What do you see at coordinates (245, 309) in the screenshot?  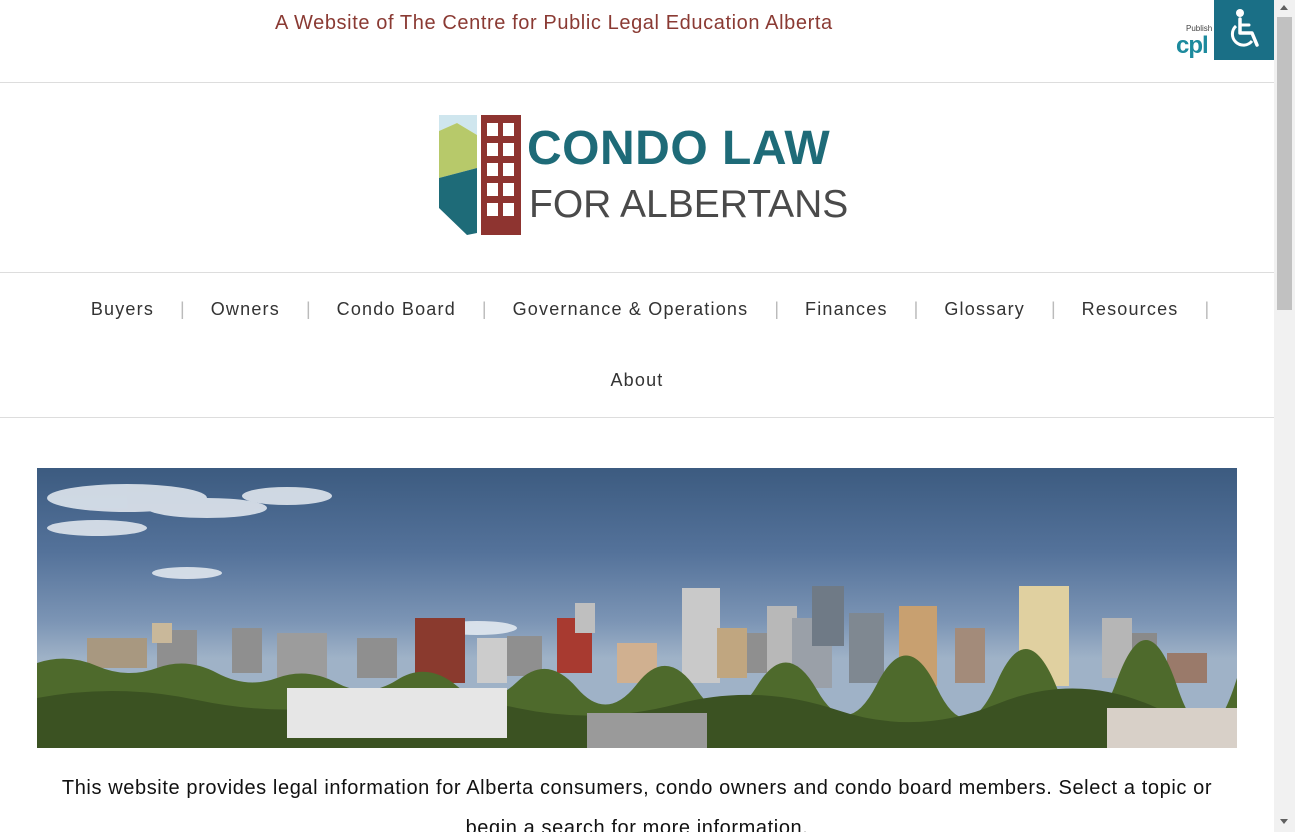 I see `nav-item-owners: Owners` at bounding box center [245, 309].